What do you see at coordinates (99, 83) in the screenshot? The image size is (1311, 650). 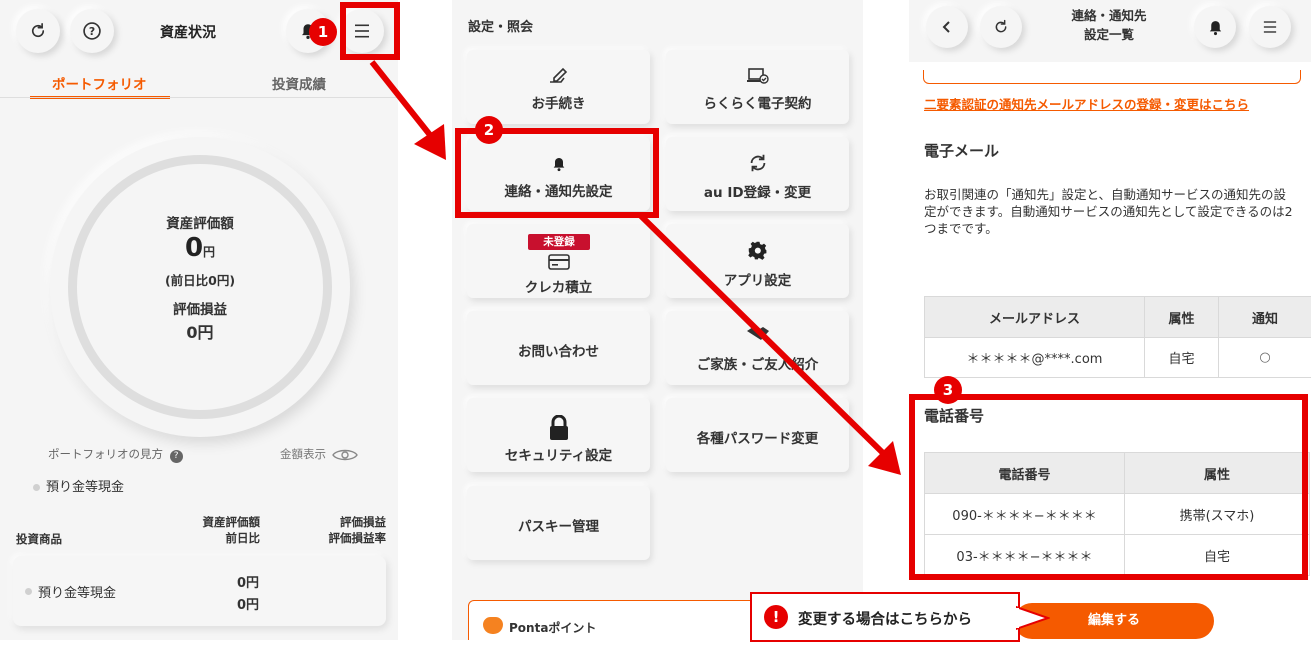 I see `tab-portfolio: ポートフォリオ` at bounding box center [99, 83].